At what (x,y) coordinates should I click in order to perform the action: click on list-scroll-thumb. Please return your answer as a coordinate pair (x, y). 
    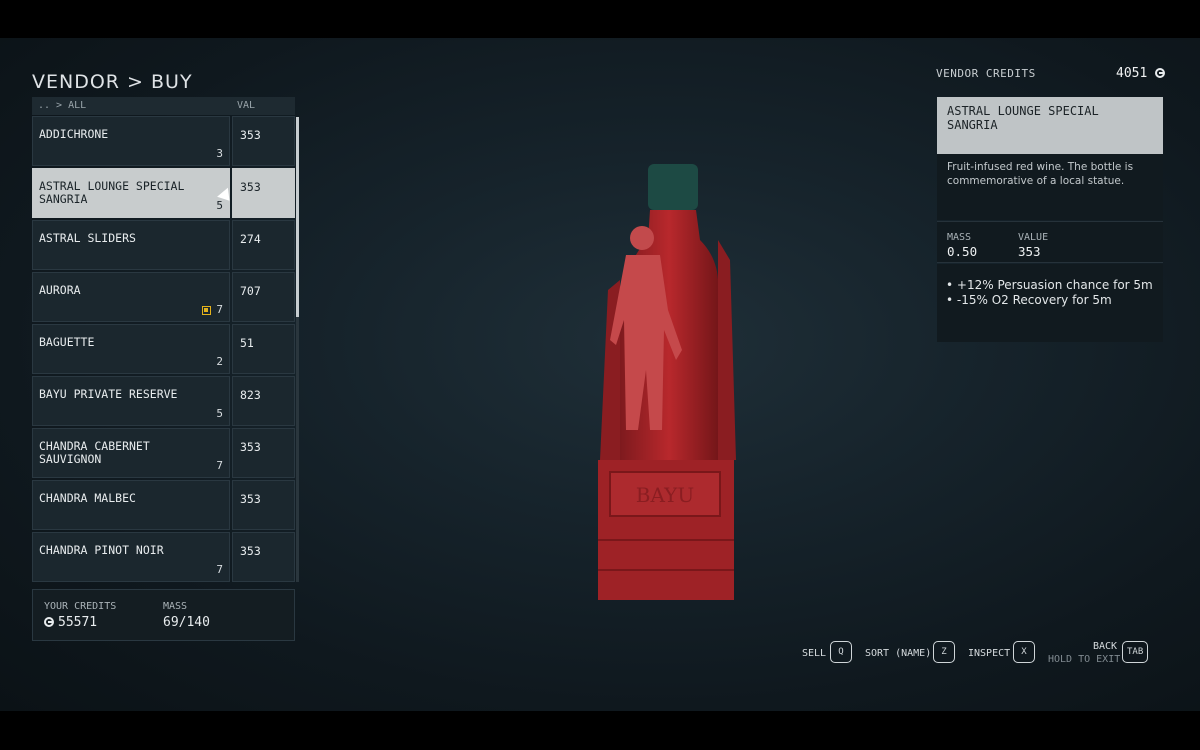
    Looking at the image, I should click on (297, 217).